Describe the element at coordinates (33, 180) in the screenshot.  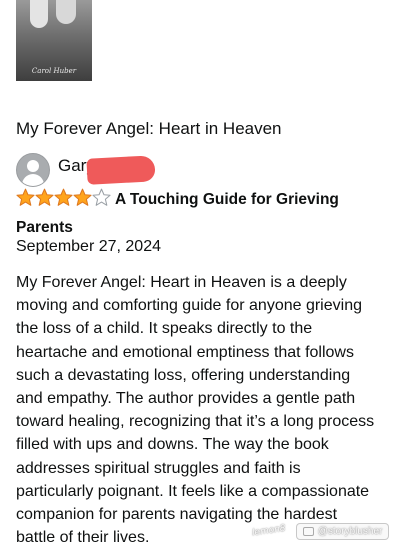
I see `avatar-body` at that location.